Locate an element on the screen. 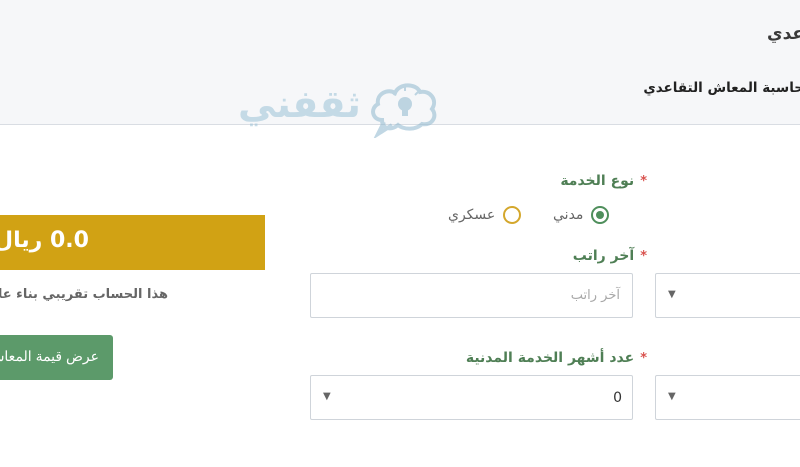  civil-months-label: * عدد أشهر الخدمة المدنية is located at coordinates (556, 358).